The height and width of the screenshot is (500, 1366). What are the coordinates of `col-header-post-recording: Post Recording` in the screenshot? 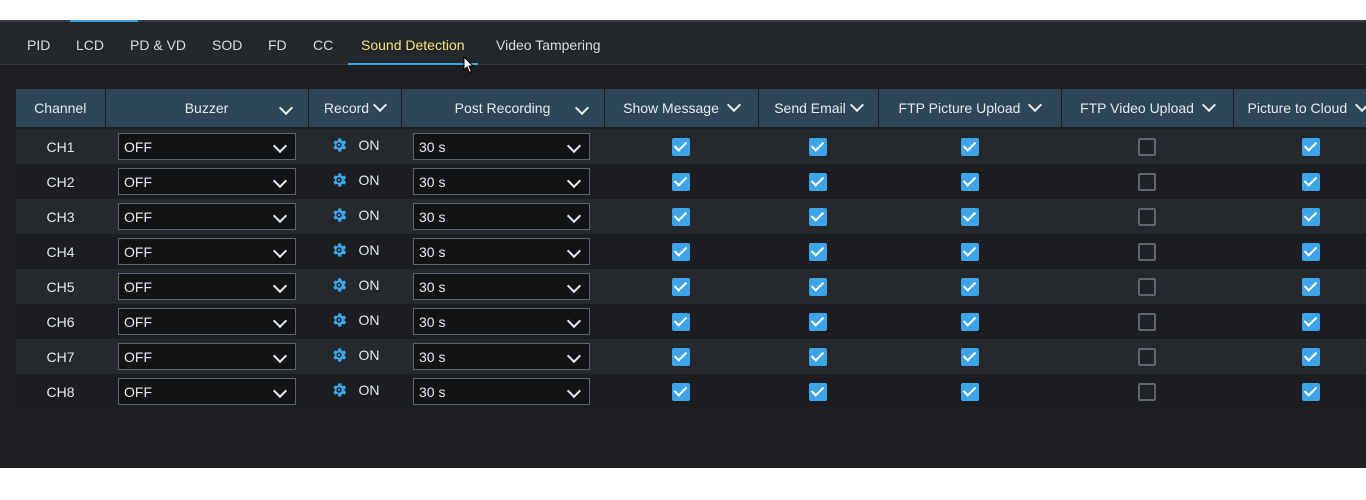 It's located at (503, 109).